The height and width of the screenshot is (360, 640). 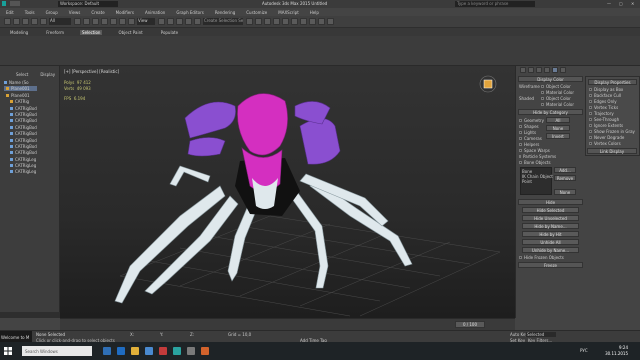 I want to click on tab-display: Display, so click(x=47, y=74).